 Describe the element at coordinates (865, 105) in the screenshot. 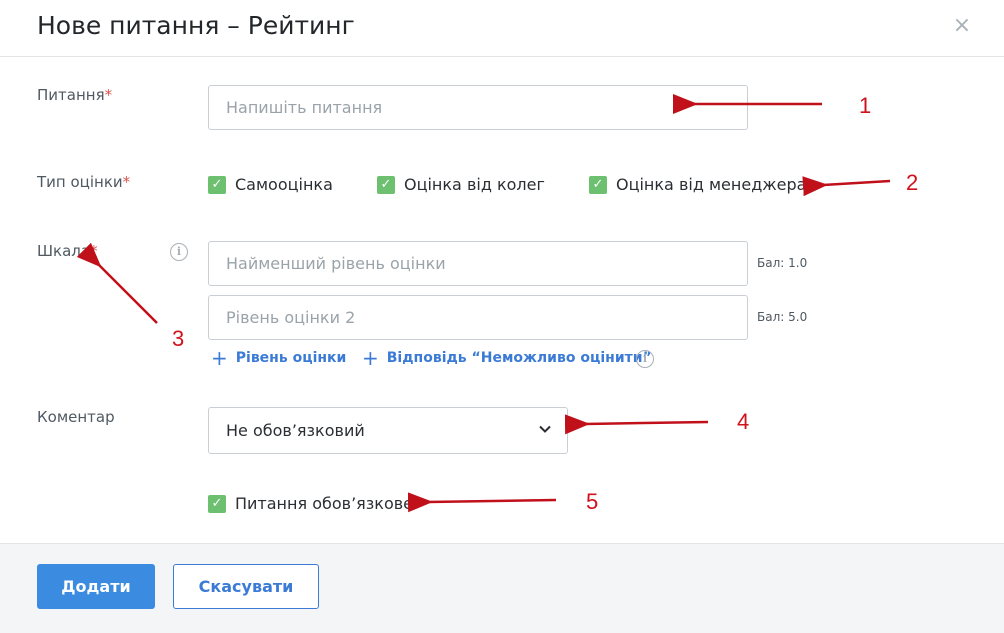

I see `annotation-label-1: 1` at that location.